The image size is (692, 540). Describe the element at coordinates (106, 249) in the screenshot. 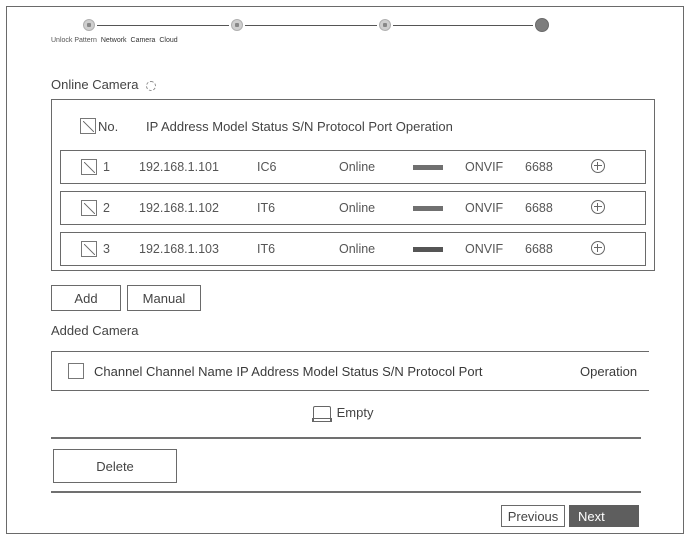

I see `row-no: 3` at that location.